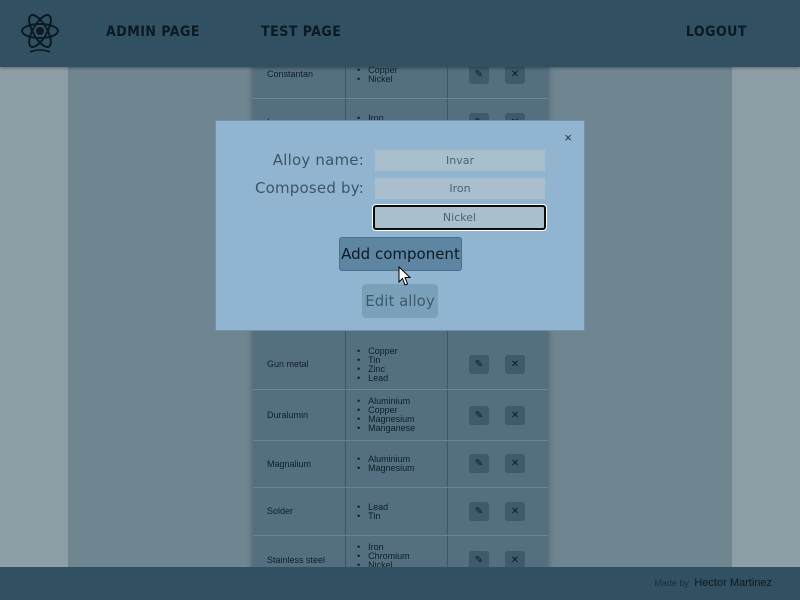  What do you see at coordinates (296, 560) in the screenshot?
I see `alloy-name: Stainless steel` at bounding box center [296, 560].